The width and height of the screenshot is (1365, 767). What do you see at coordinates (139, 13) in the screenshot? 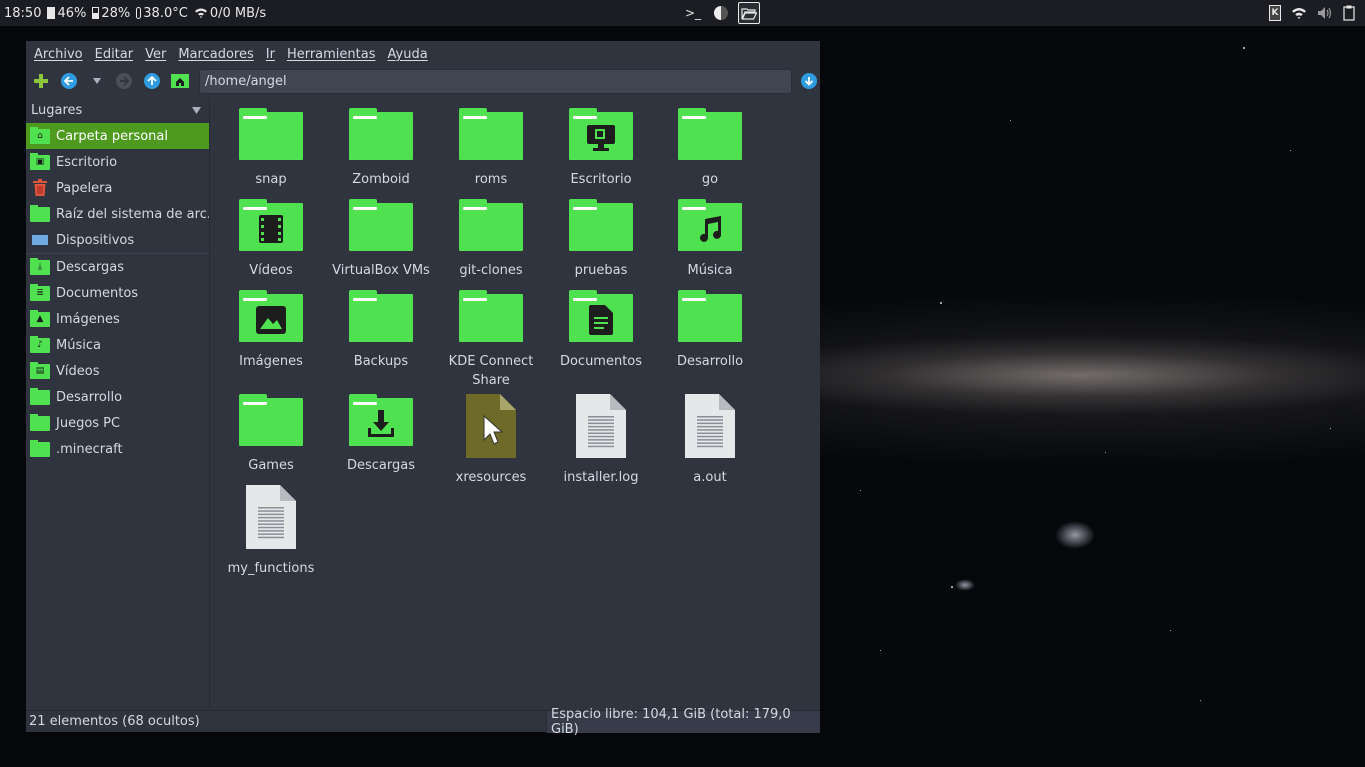
I see `thermometer-icon` at bounding box center [139, 13].